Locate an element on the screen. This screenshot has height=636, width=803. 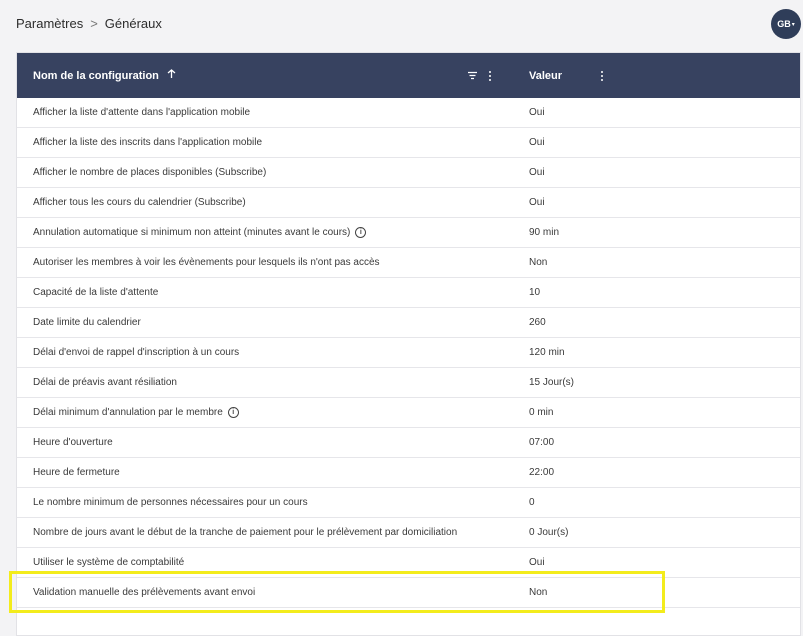
config-name-label: Utiliser le système de comptabilité is located at coordinates (109, 562).